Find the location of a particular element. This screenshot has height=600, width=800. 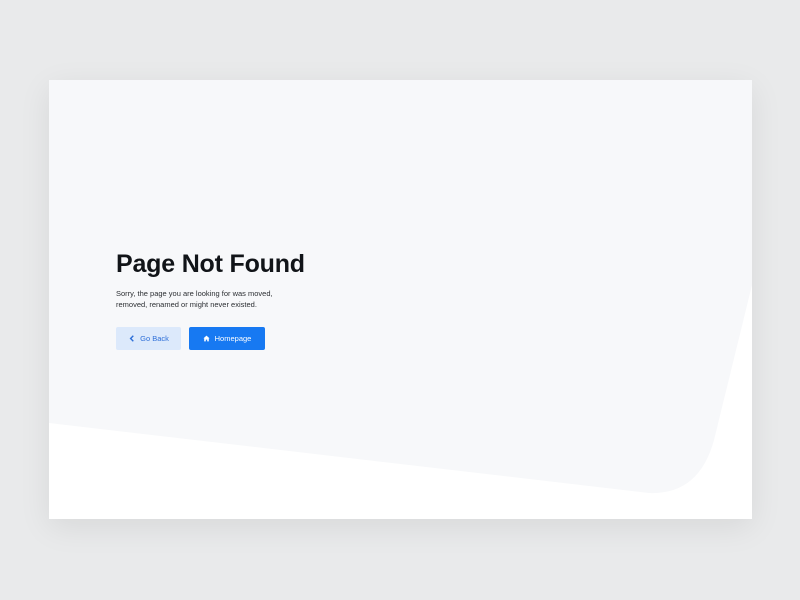

action-buttons: Go Back Homepage is located at coordinates (190, 338).